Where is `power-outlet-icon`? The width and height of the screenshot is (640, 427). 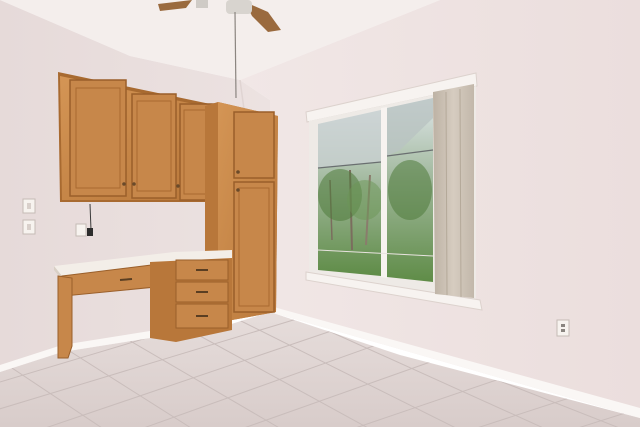 power-outlet-icon is located at coordinates (563, 328).